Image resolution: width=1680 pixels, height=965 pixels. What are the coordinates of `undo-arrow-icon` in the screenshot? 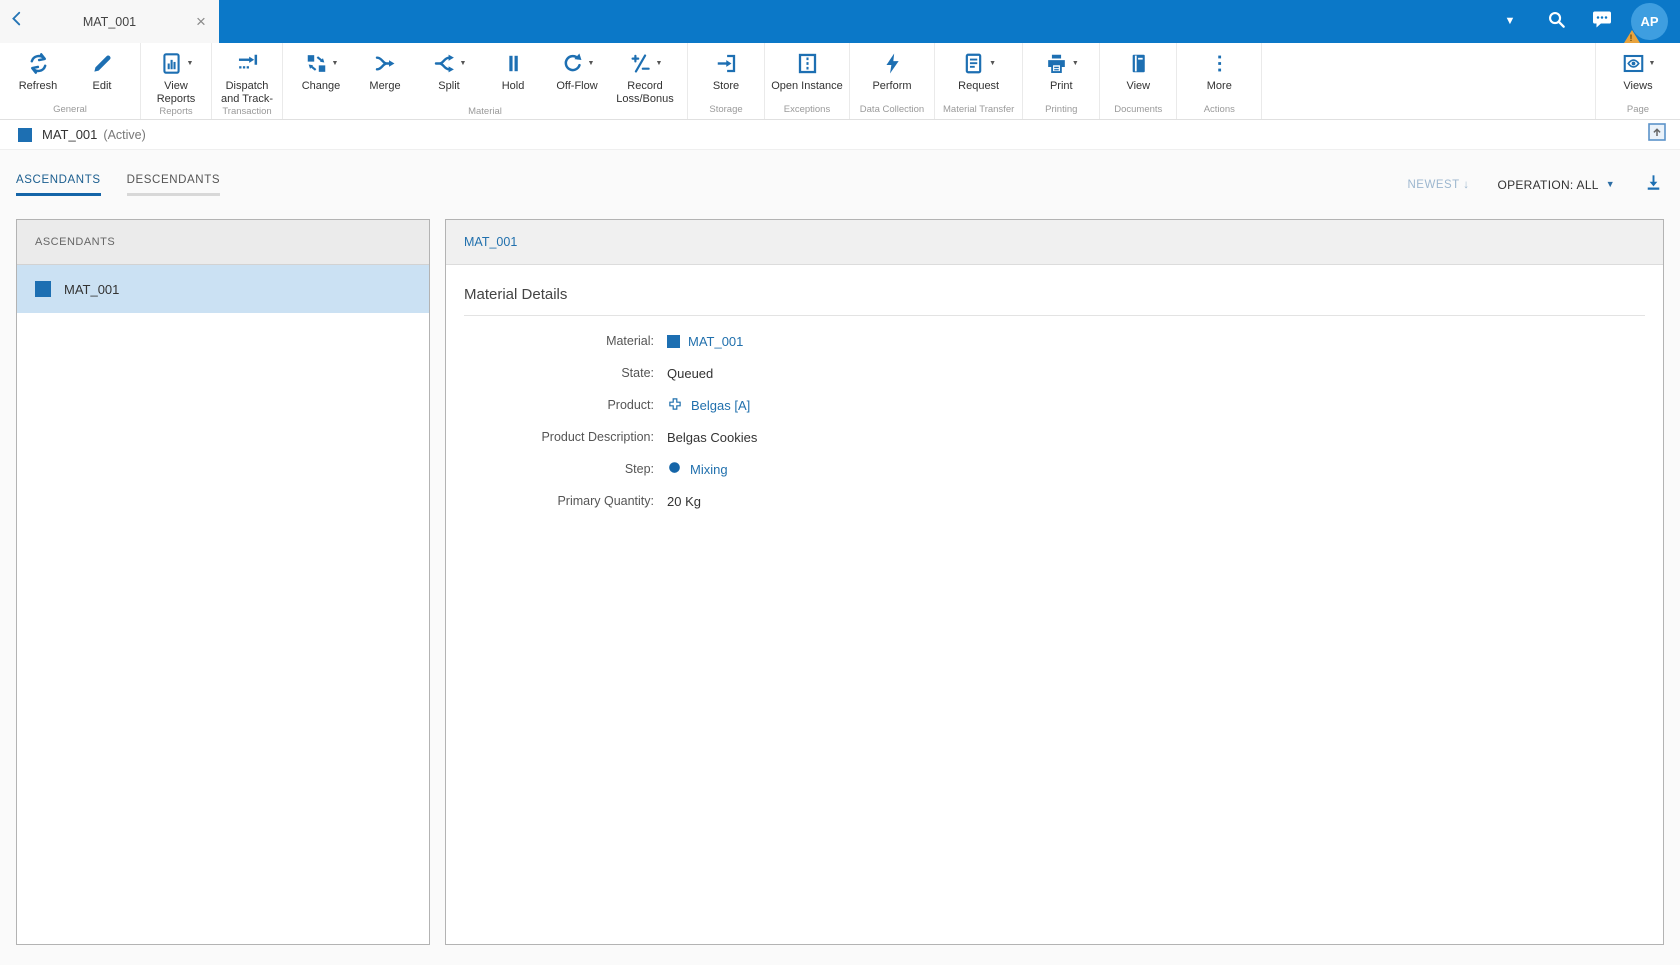 It's located at (572, 63).